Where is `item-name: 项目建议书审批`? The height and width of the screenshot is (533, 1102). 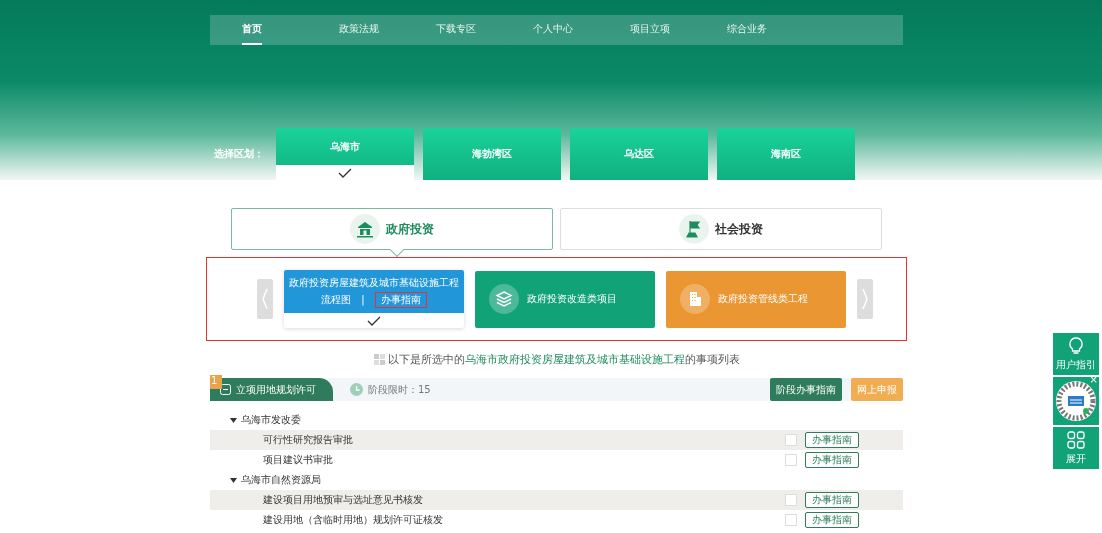
item-name: 项目建议书审批 is located at coordinates (298, 460).